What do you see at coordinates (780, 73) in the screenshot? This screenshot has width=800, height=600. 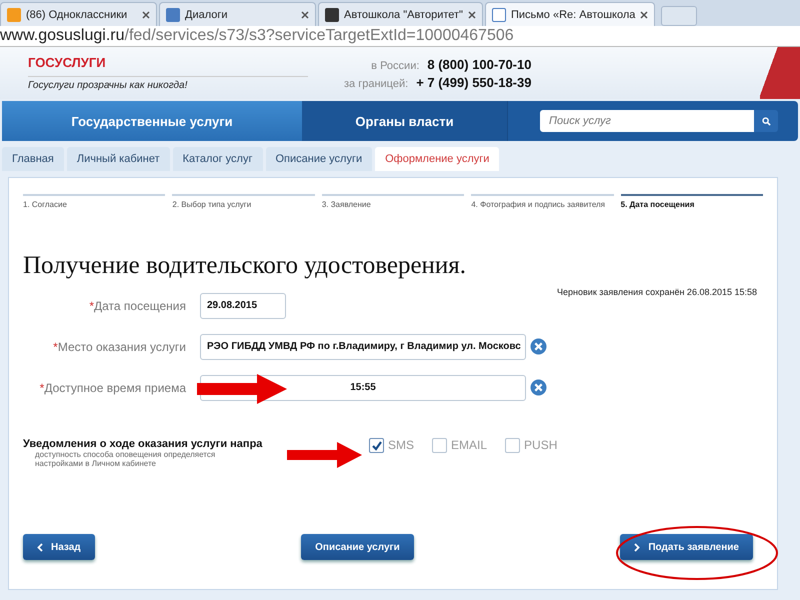 I see `flag-stripe` at bounding box center [780, 73].